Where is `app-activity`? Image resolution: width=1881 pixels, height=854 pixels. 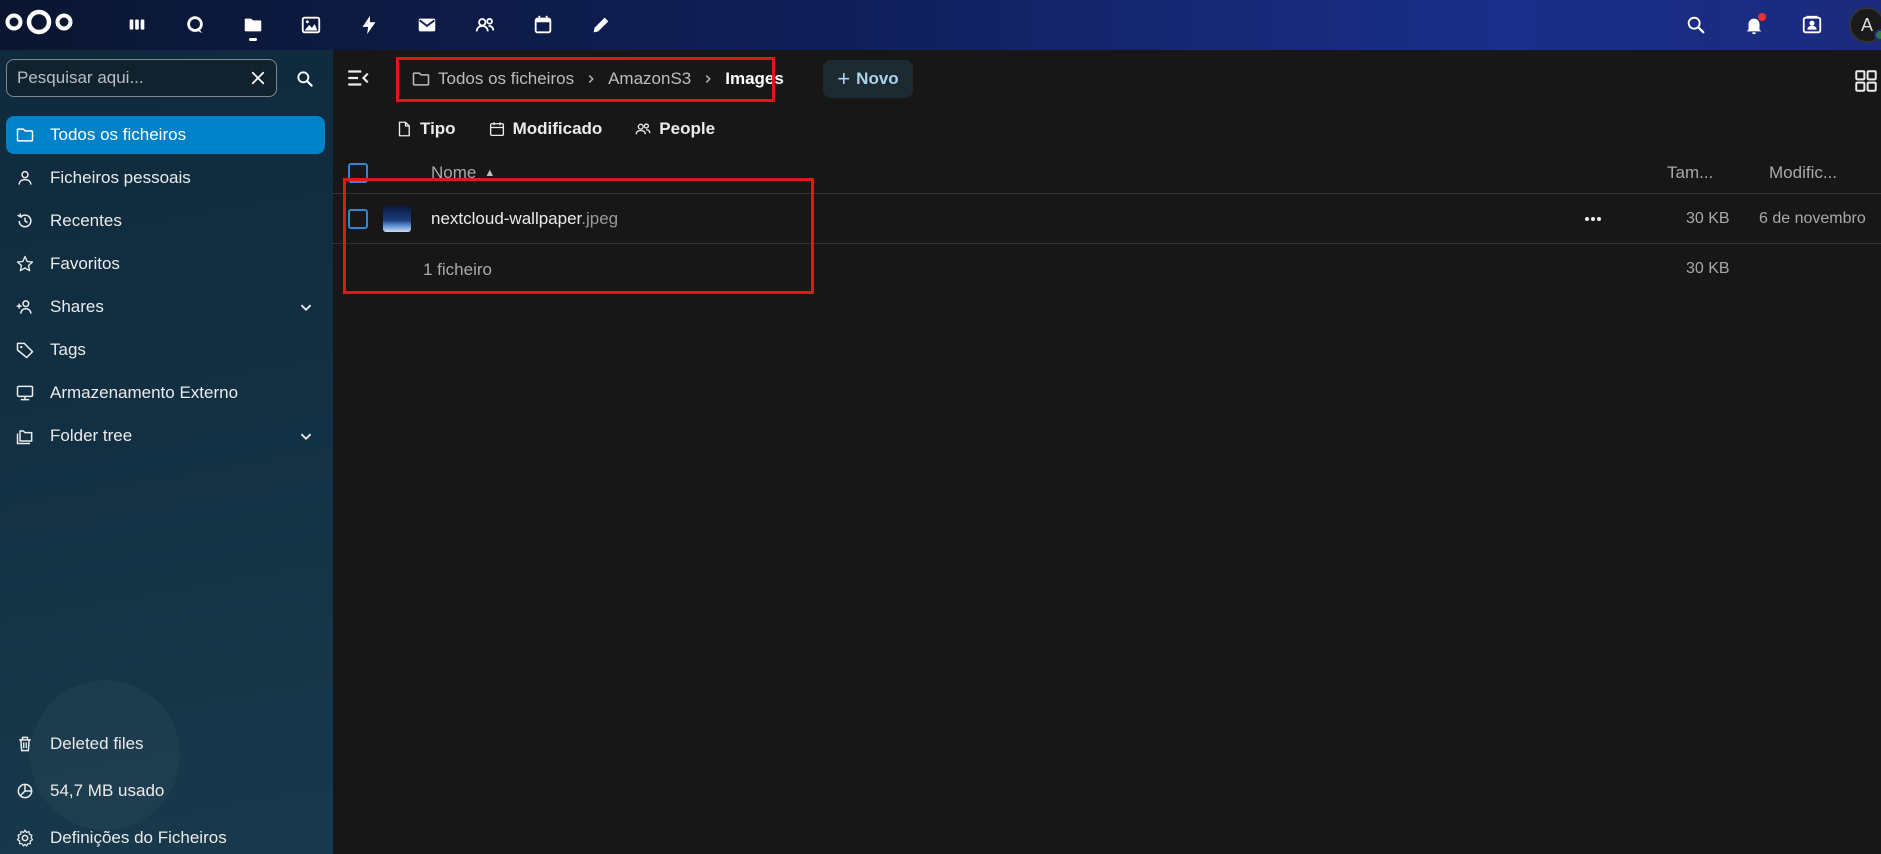
app-activity is located at coordinates (369, 25).